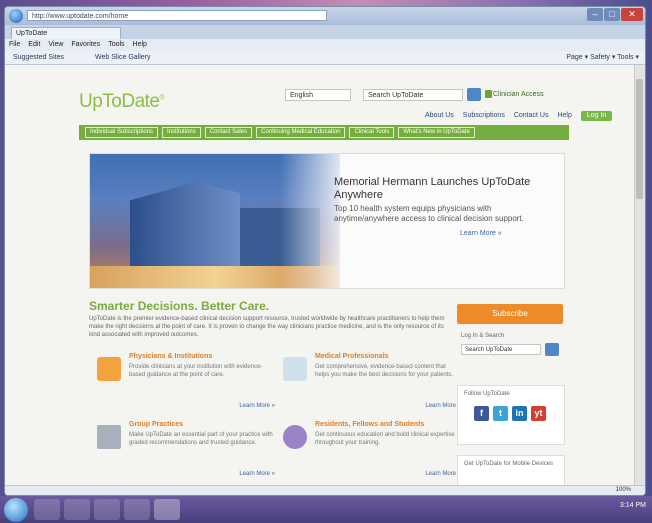 The height and width of the screenshot is (523, 652). I want to click on login-button: Log In, so click(596, 116).